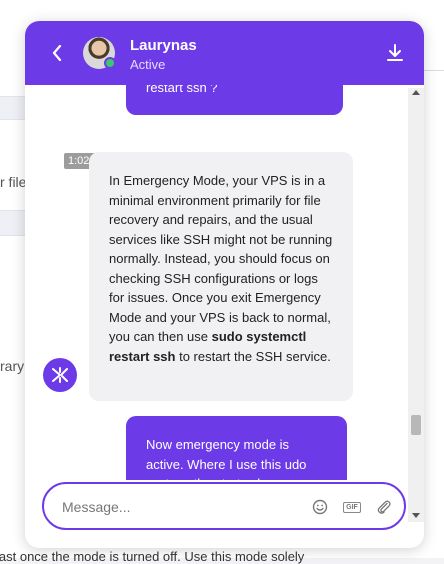 The height and width of the screenshot is (564, 444). Describe the element at coordinates (416, 515) in the screenshot. I see `scroll-down-arrow-icon` at that location.